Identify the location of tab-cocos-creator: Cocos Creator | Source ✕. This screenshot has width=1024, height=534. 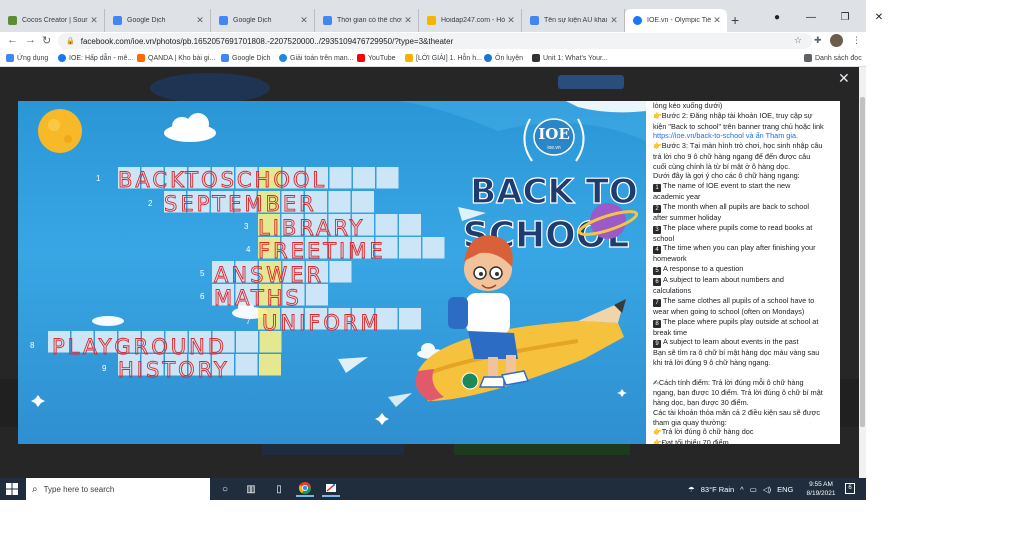
(52, 20).